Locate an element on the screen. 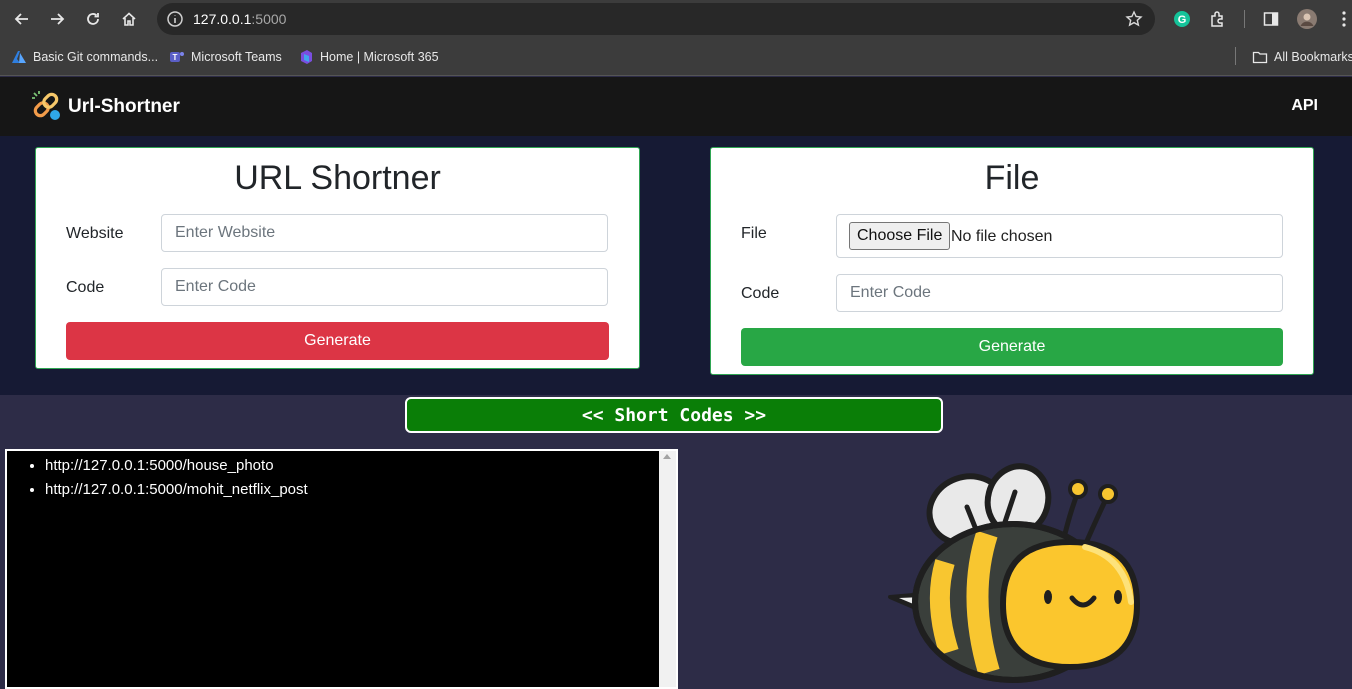 The height and width of the screenshot is (689, 1352). file-generate-button: Generate is located at coordinates (1012, 347).